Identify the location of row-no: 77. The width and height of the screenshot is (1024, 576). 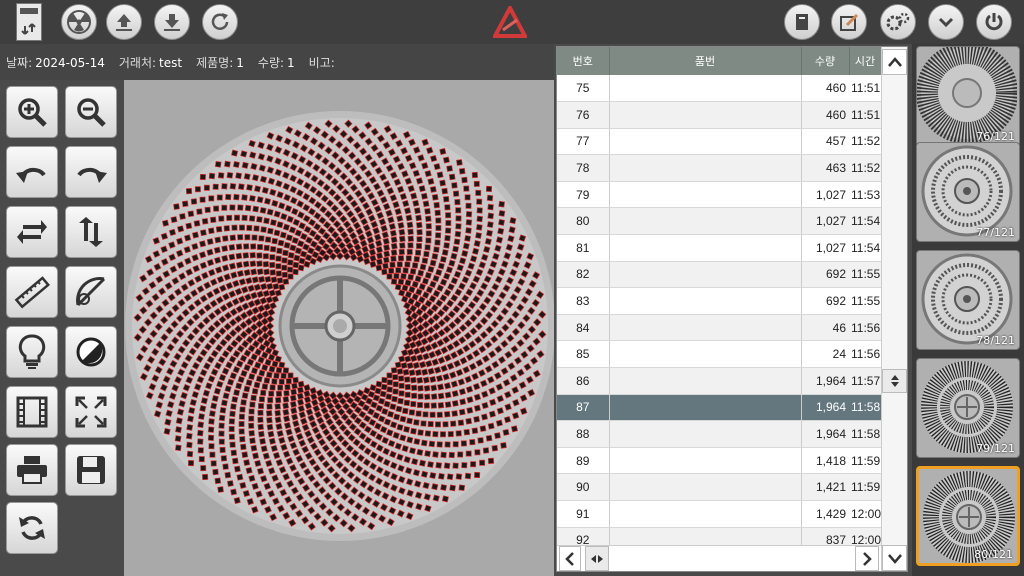
(583, 142).